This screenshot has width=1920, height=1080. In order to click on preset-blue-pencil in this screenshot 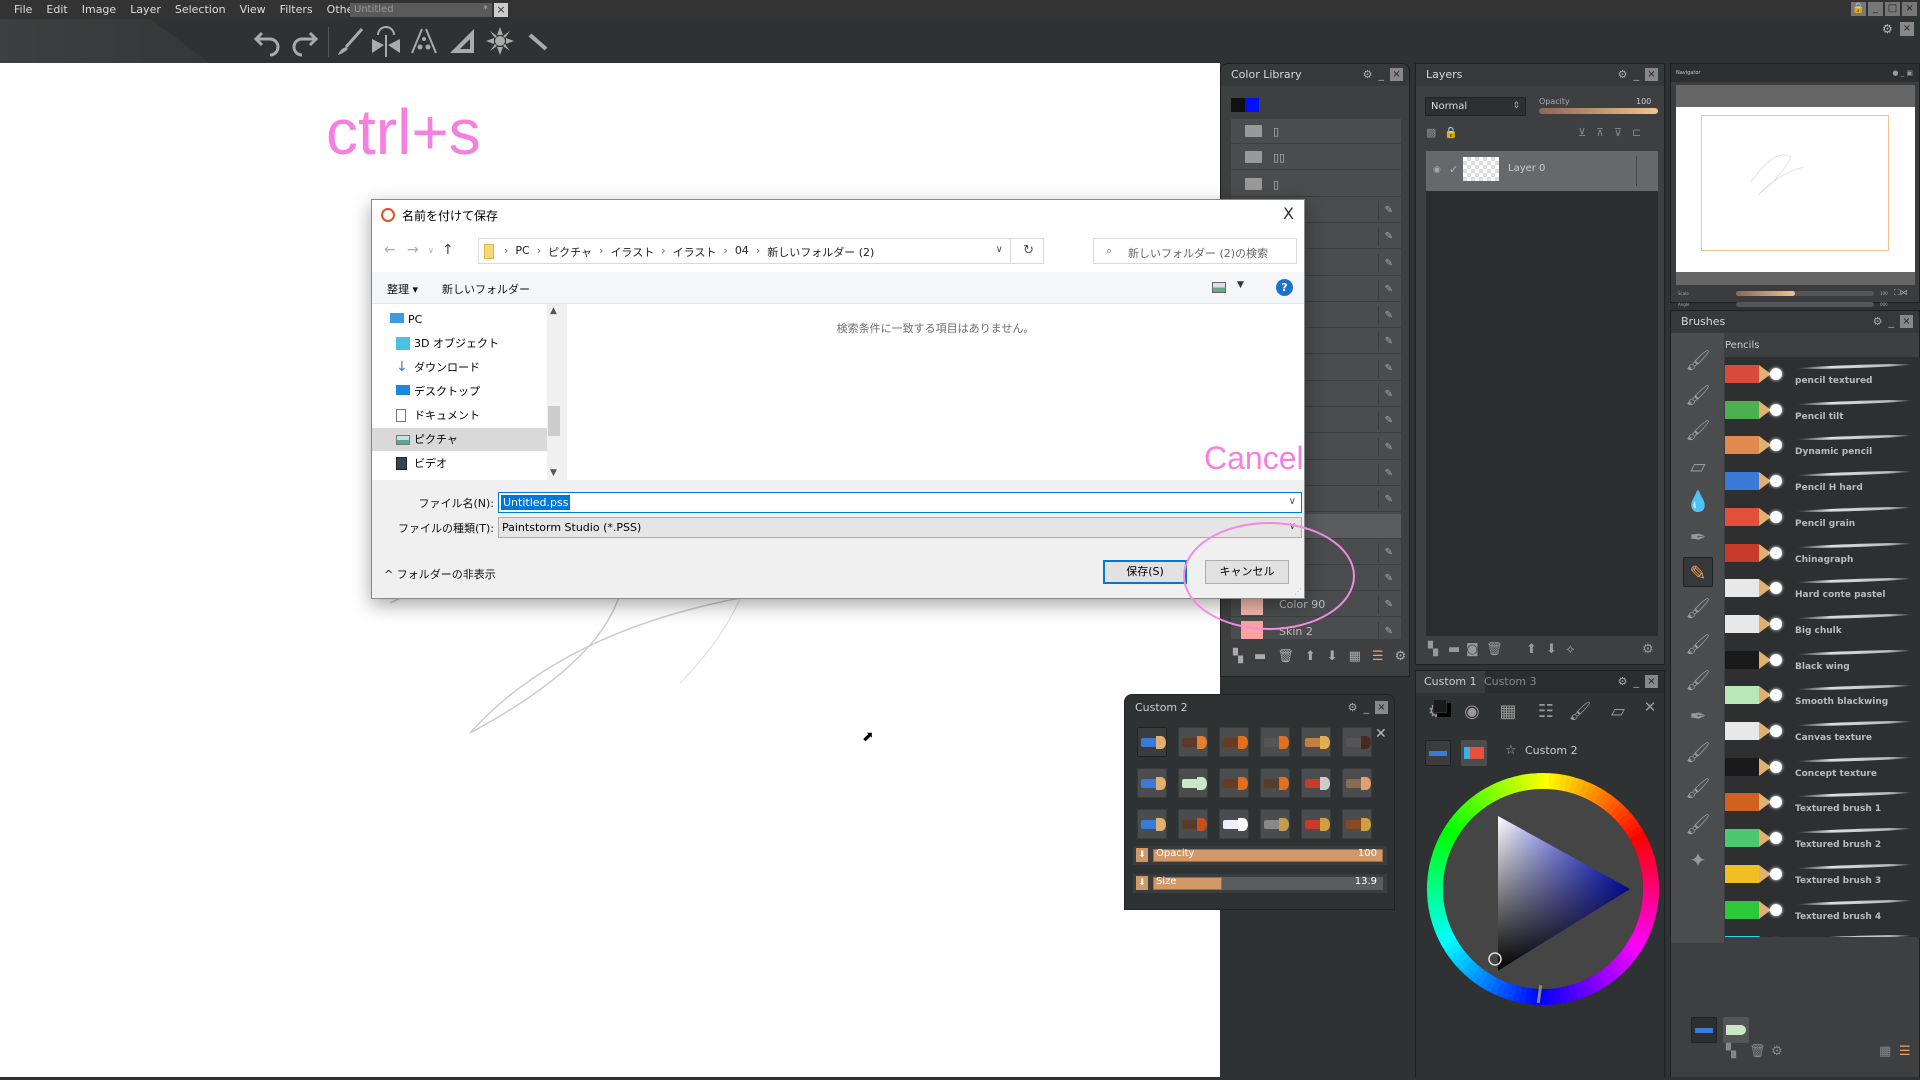, I will do `click(1438, 753)`.